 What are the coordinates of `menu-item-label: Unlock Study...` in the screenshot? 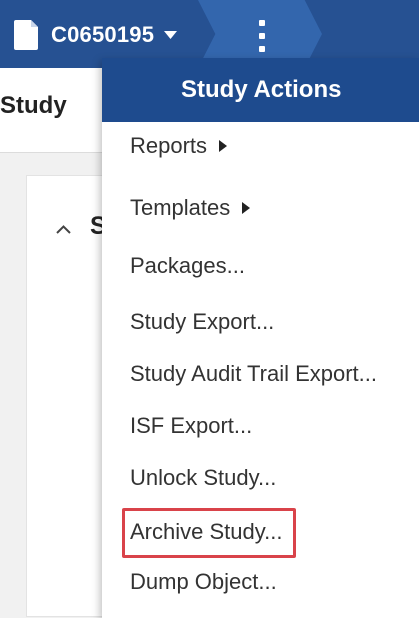 It's located at (203, 477).